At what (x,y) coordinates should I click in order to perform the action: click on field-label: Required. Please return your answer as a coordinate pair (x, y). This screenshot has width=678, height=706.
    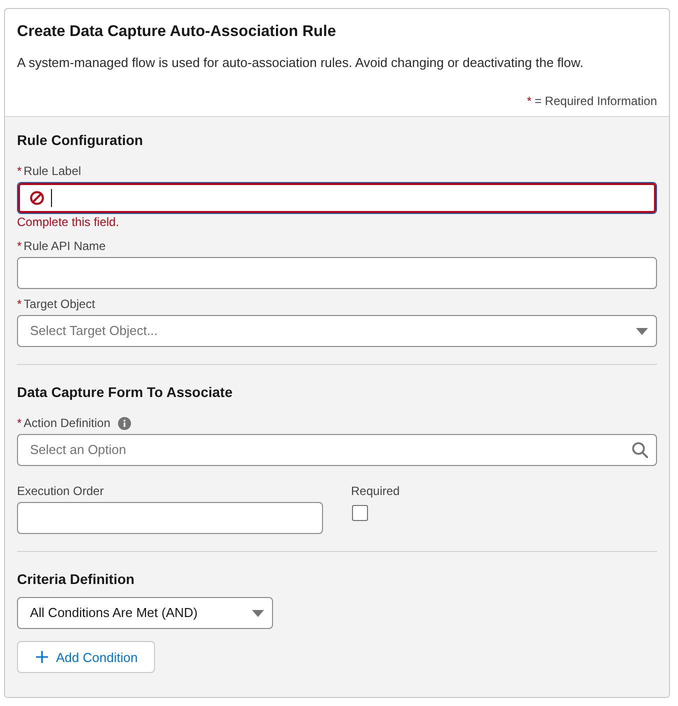
    Looking at the image, I should click on (375, 491).